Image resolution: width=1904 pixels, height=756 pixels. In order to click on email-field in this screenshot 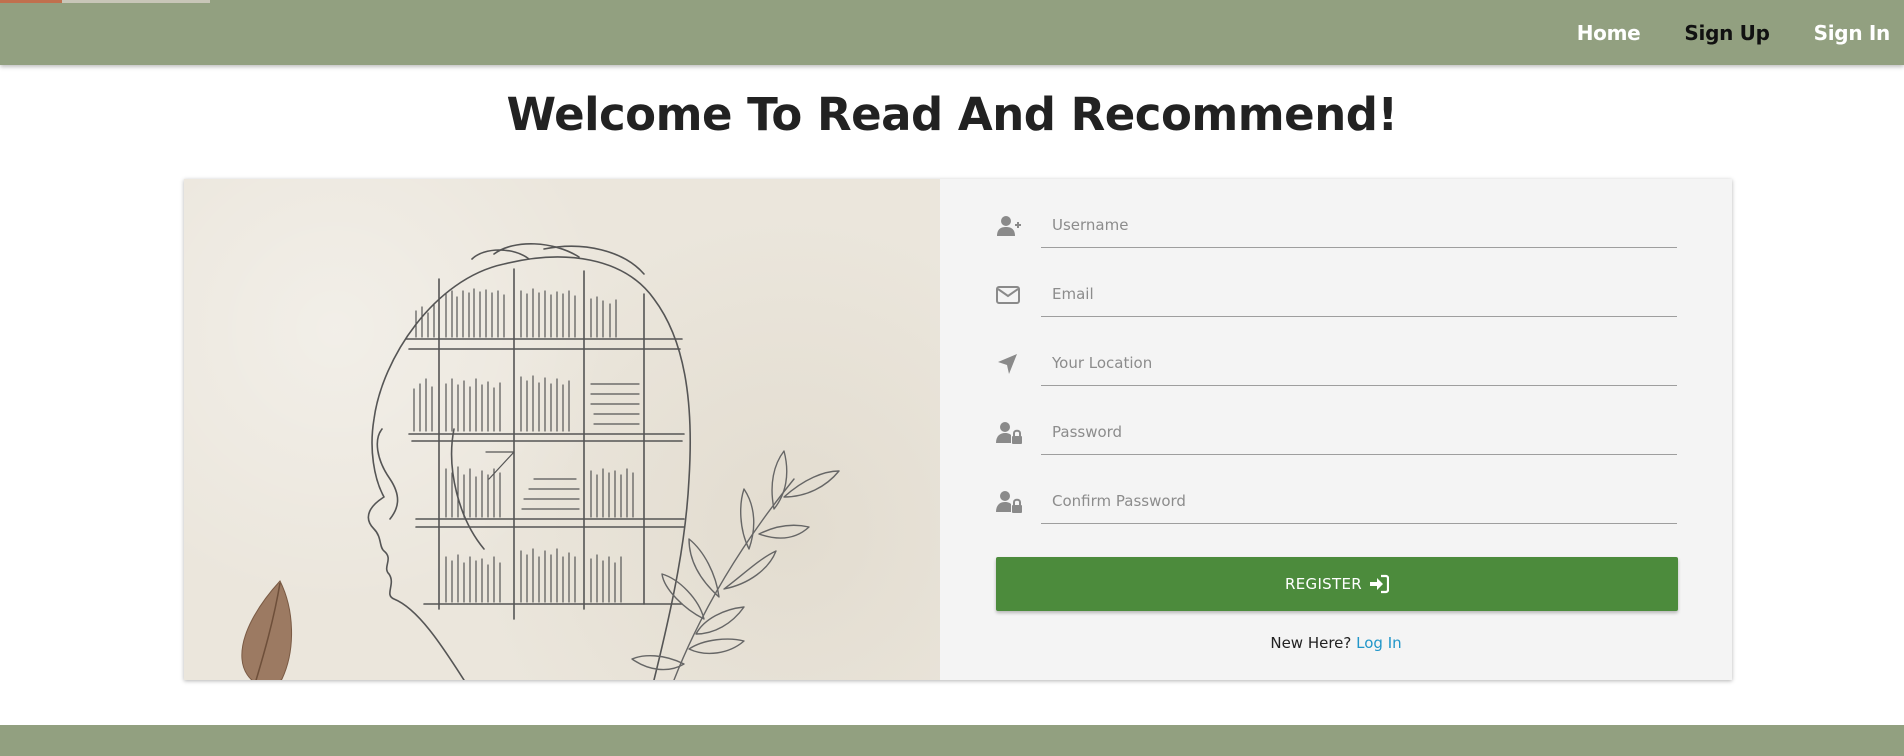, I will do `click(1336, 295)`.